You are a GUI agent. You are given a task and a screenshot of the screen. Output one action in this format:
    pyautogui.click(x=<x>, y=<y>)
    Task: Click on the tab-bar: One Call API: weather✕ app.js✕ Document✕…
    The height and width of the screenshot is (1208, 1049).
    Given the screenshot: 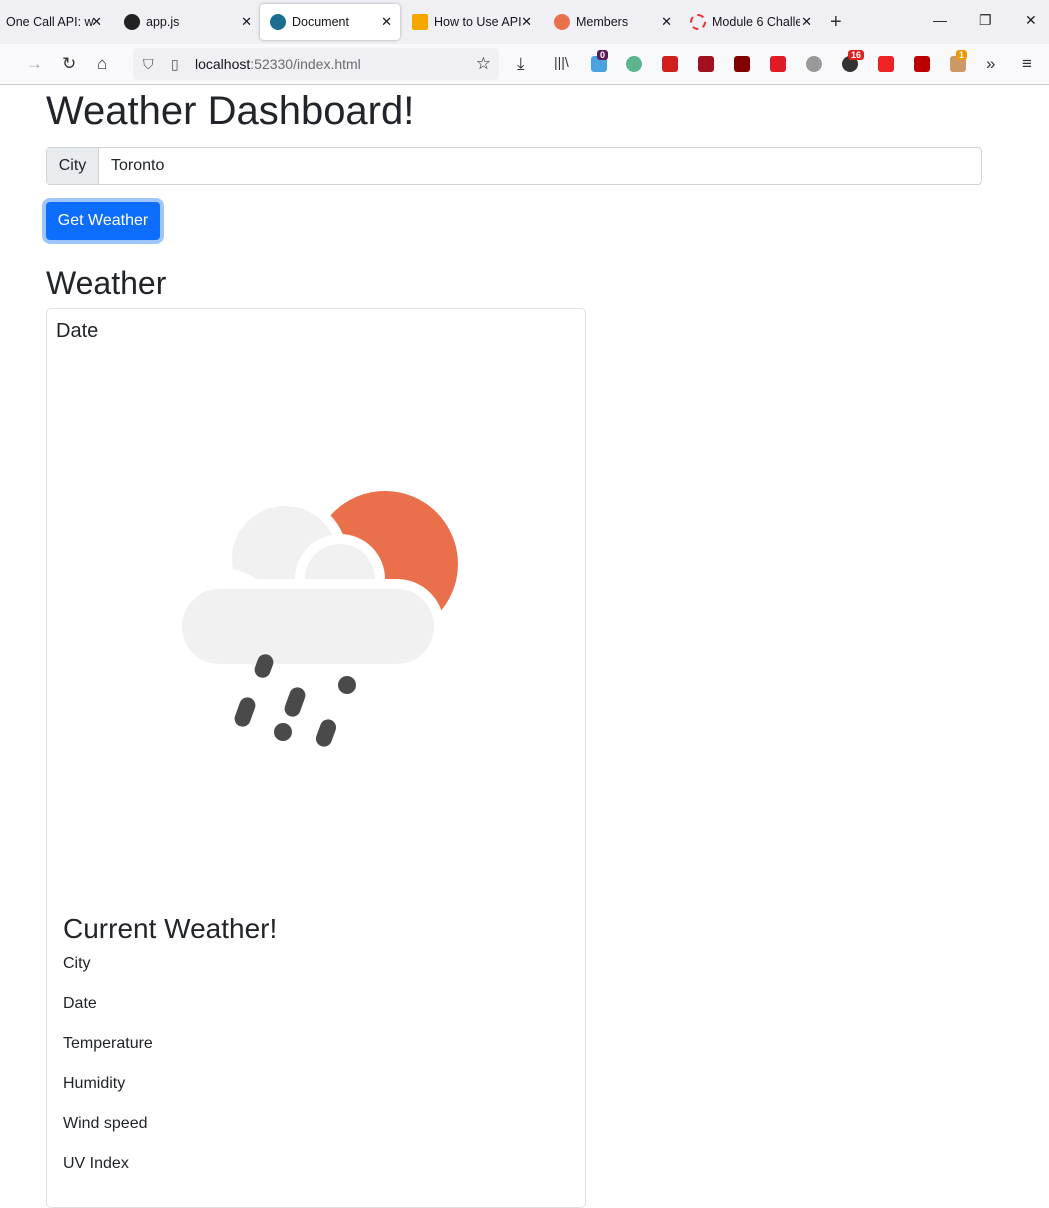 What is the action you would take?
    pyautogui.click(x=524, y=22)
    